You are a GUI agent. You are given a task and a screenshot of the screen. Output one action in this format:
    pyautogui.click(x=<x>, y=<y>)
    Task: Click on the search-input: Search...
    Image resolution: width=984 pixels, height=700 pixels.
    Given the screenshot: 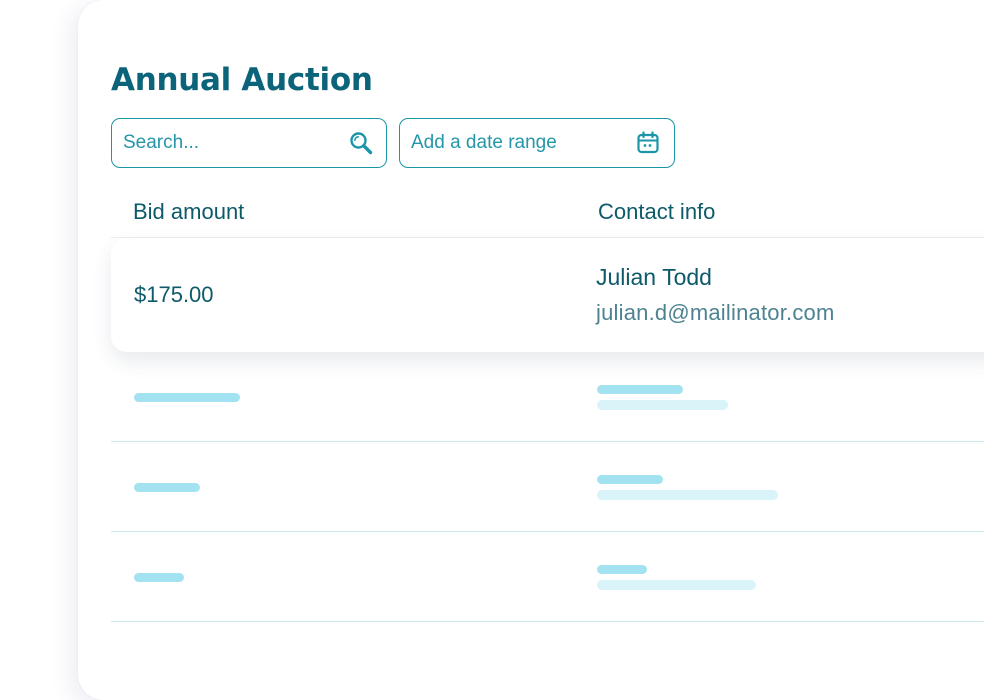 What is the action you would take?
    pyautogui.click(x=161, y=143)
    